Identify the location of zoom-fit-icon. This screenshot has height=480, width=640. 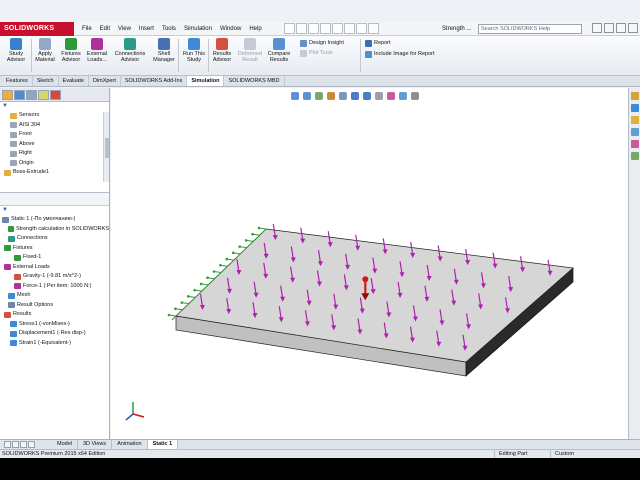
(295, 96).